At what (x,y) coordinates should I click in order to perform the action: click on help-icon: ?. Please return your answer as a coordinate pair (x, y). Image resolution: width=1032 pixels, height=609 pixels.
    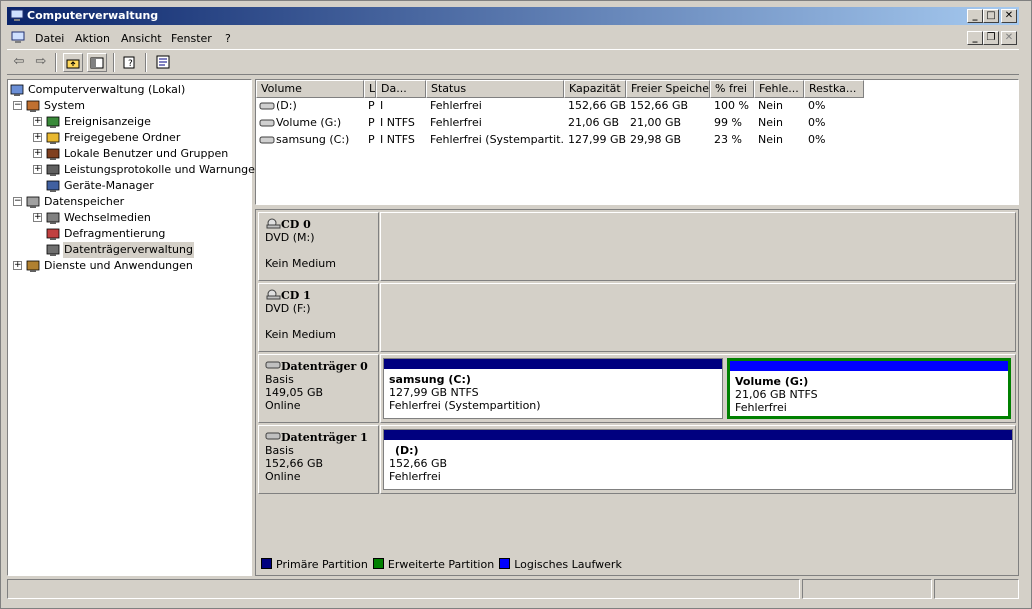
    Looking at the image, I should click on (131, 62).